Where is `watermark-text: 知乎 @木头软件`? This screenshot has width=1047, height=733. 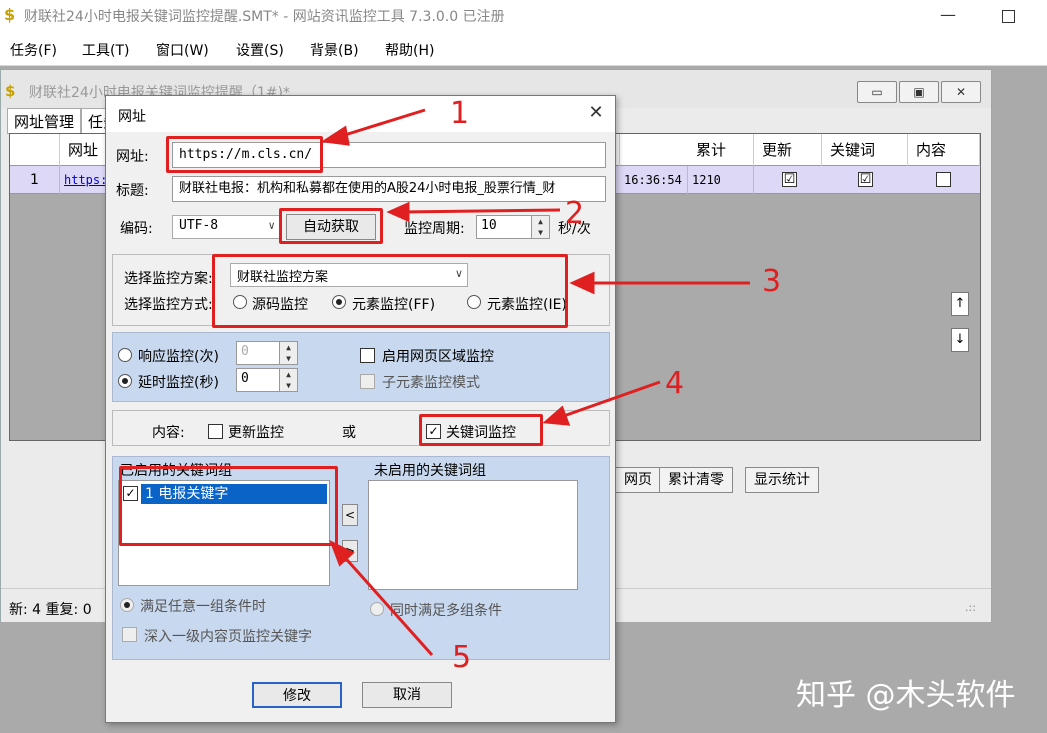
watermark-text: 知乎 @木头软件 is located at coordinates (906, 695).